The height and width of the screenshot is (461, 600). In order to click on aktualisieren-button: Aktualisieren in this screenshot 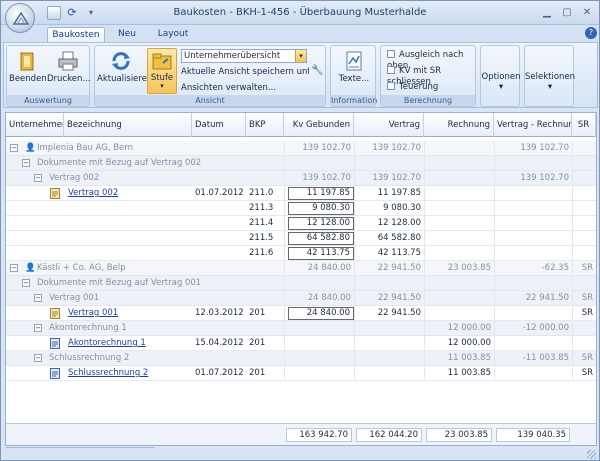, I will do `click(124, 67)`.